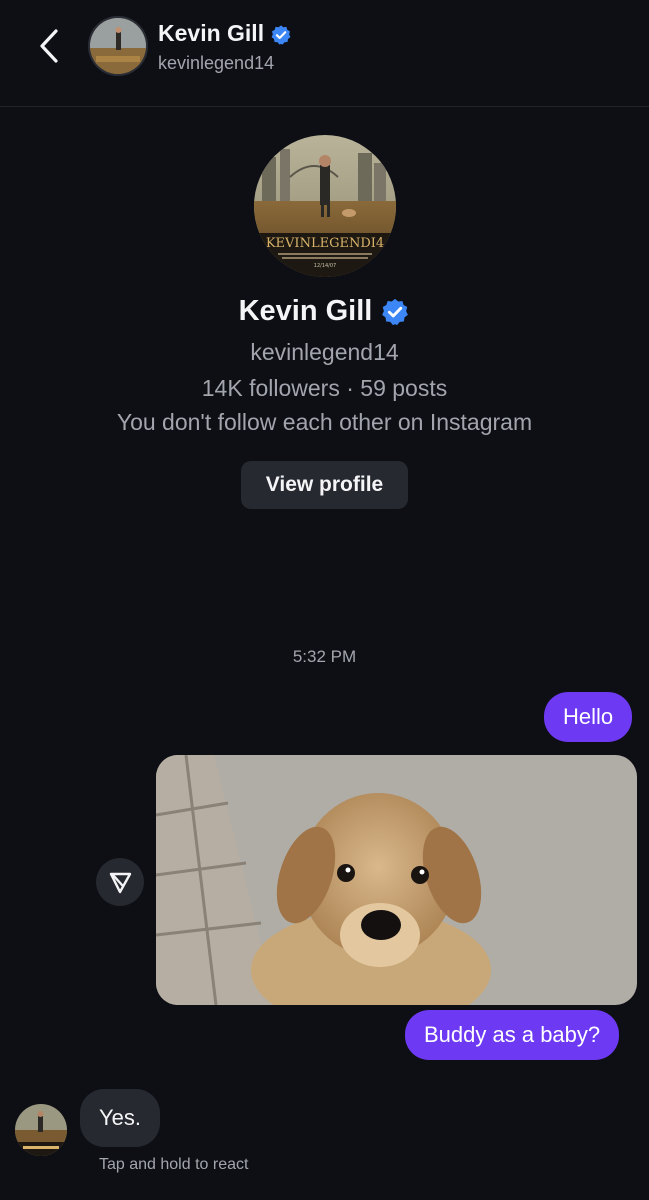  What do you see at coordinates (324, 422) in the screenshot?
I see `profile-relationship: You don't follow each other on Instagram` at bounding box center [324, 422].